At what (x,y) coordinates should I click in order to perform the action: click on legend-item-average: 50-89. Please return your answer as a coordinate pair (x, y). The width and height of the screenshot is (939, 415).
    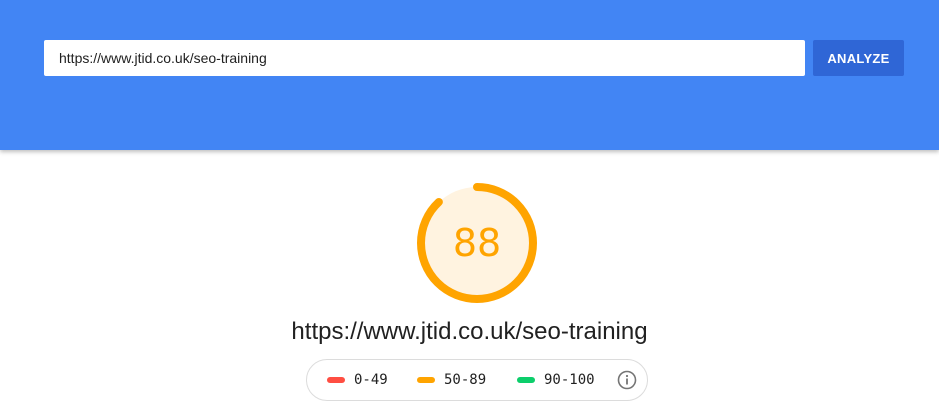
    Looking at the image, I should click on (451, 380).